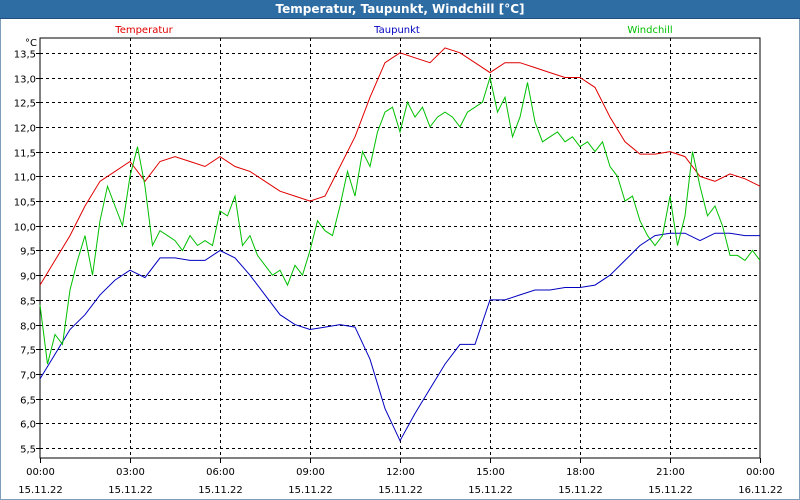 This screenshot has height=500, width=800. What do you see at coordinates (28, 252) in the screenshot?
I see `y-tick-label: 9,5` at bounding box center [28, 252].